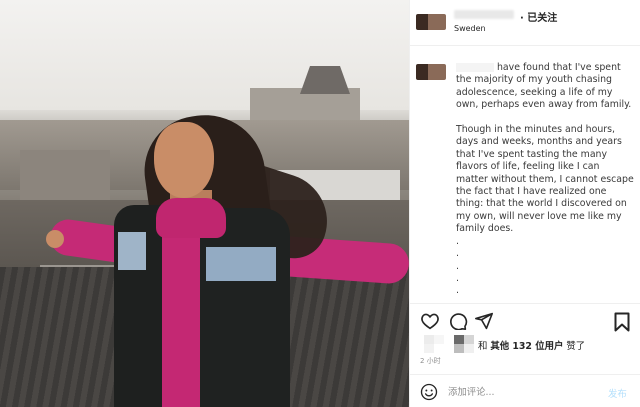 The width and height of the screenshot is (640, 407). I want to click on comment-icon, so click(458, 321).